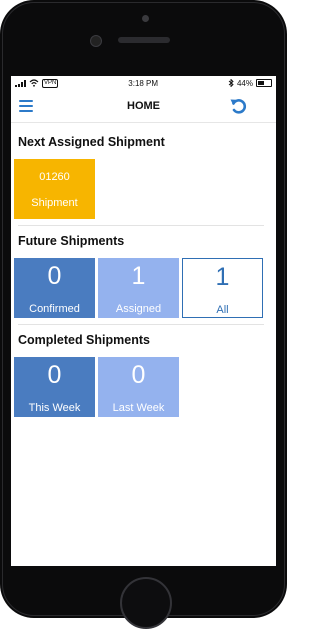 Image resolution: width=320 pixels, height=629 pixels. Describe the element at coordinates (231, 83) in the screenshot. I see `bluetooth-icon` at that location.